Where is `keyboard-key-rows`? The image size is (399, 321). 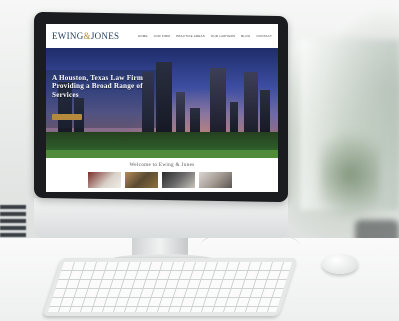
keyboard-key-rows is located at coordinates (170, 287).